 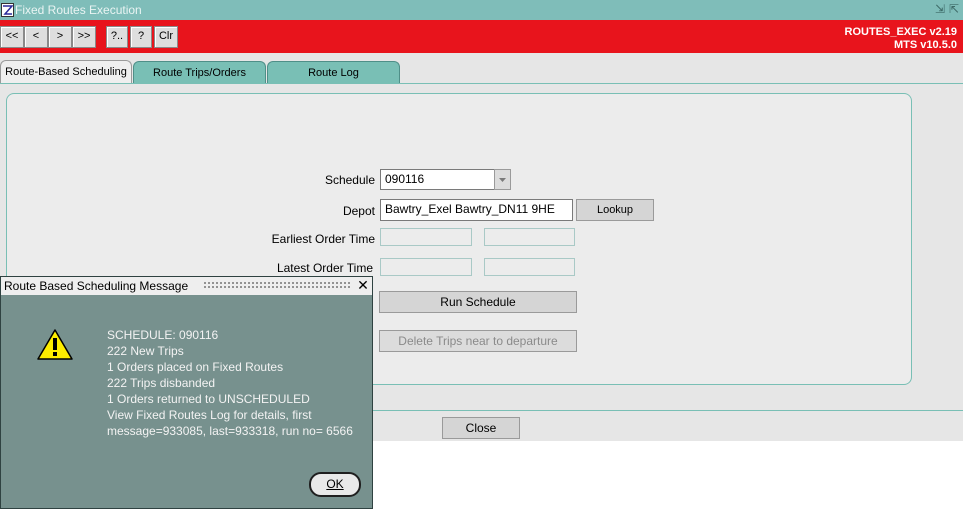 What do you see at coordinates (478, 302) in the screenshot?
I see `run-schedule-button: Run Schedule` at bounding box center [478, 302].